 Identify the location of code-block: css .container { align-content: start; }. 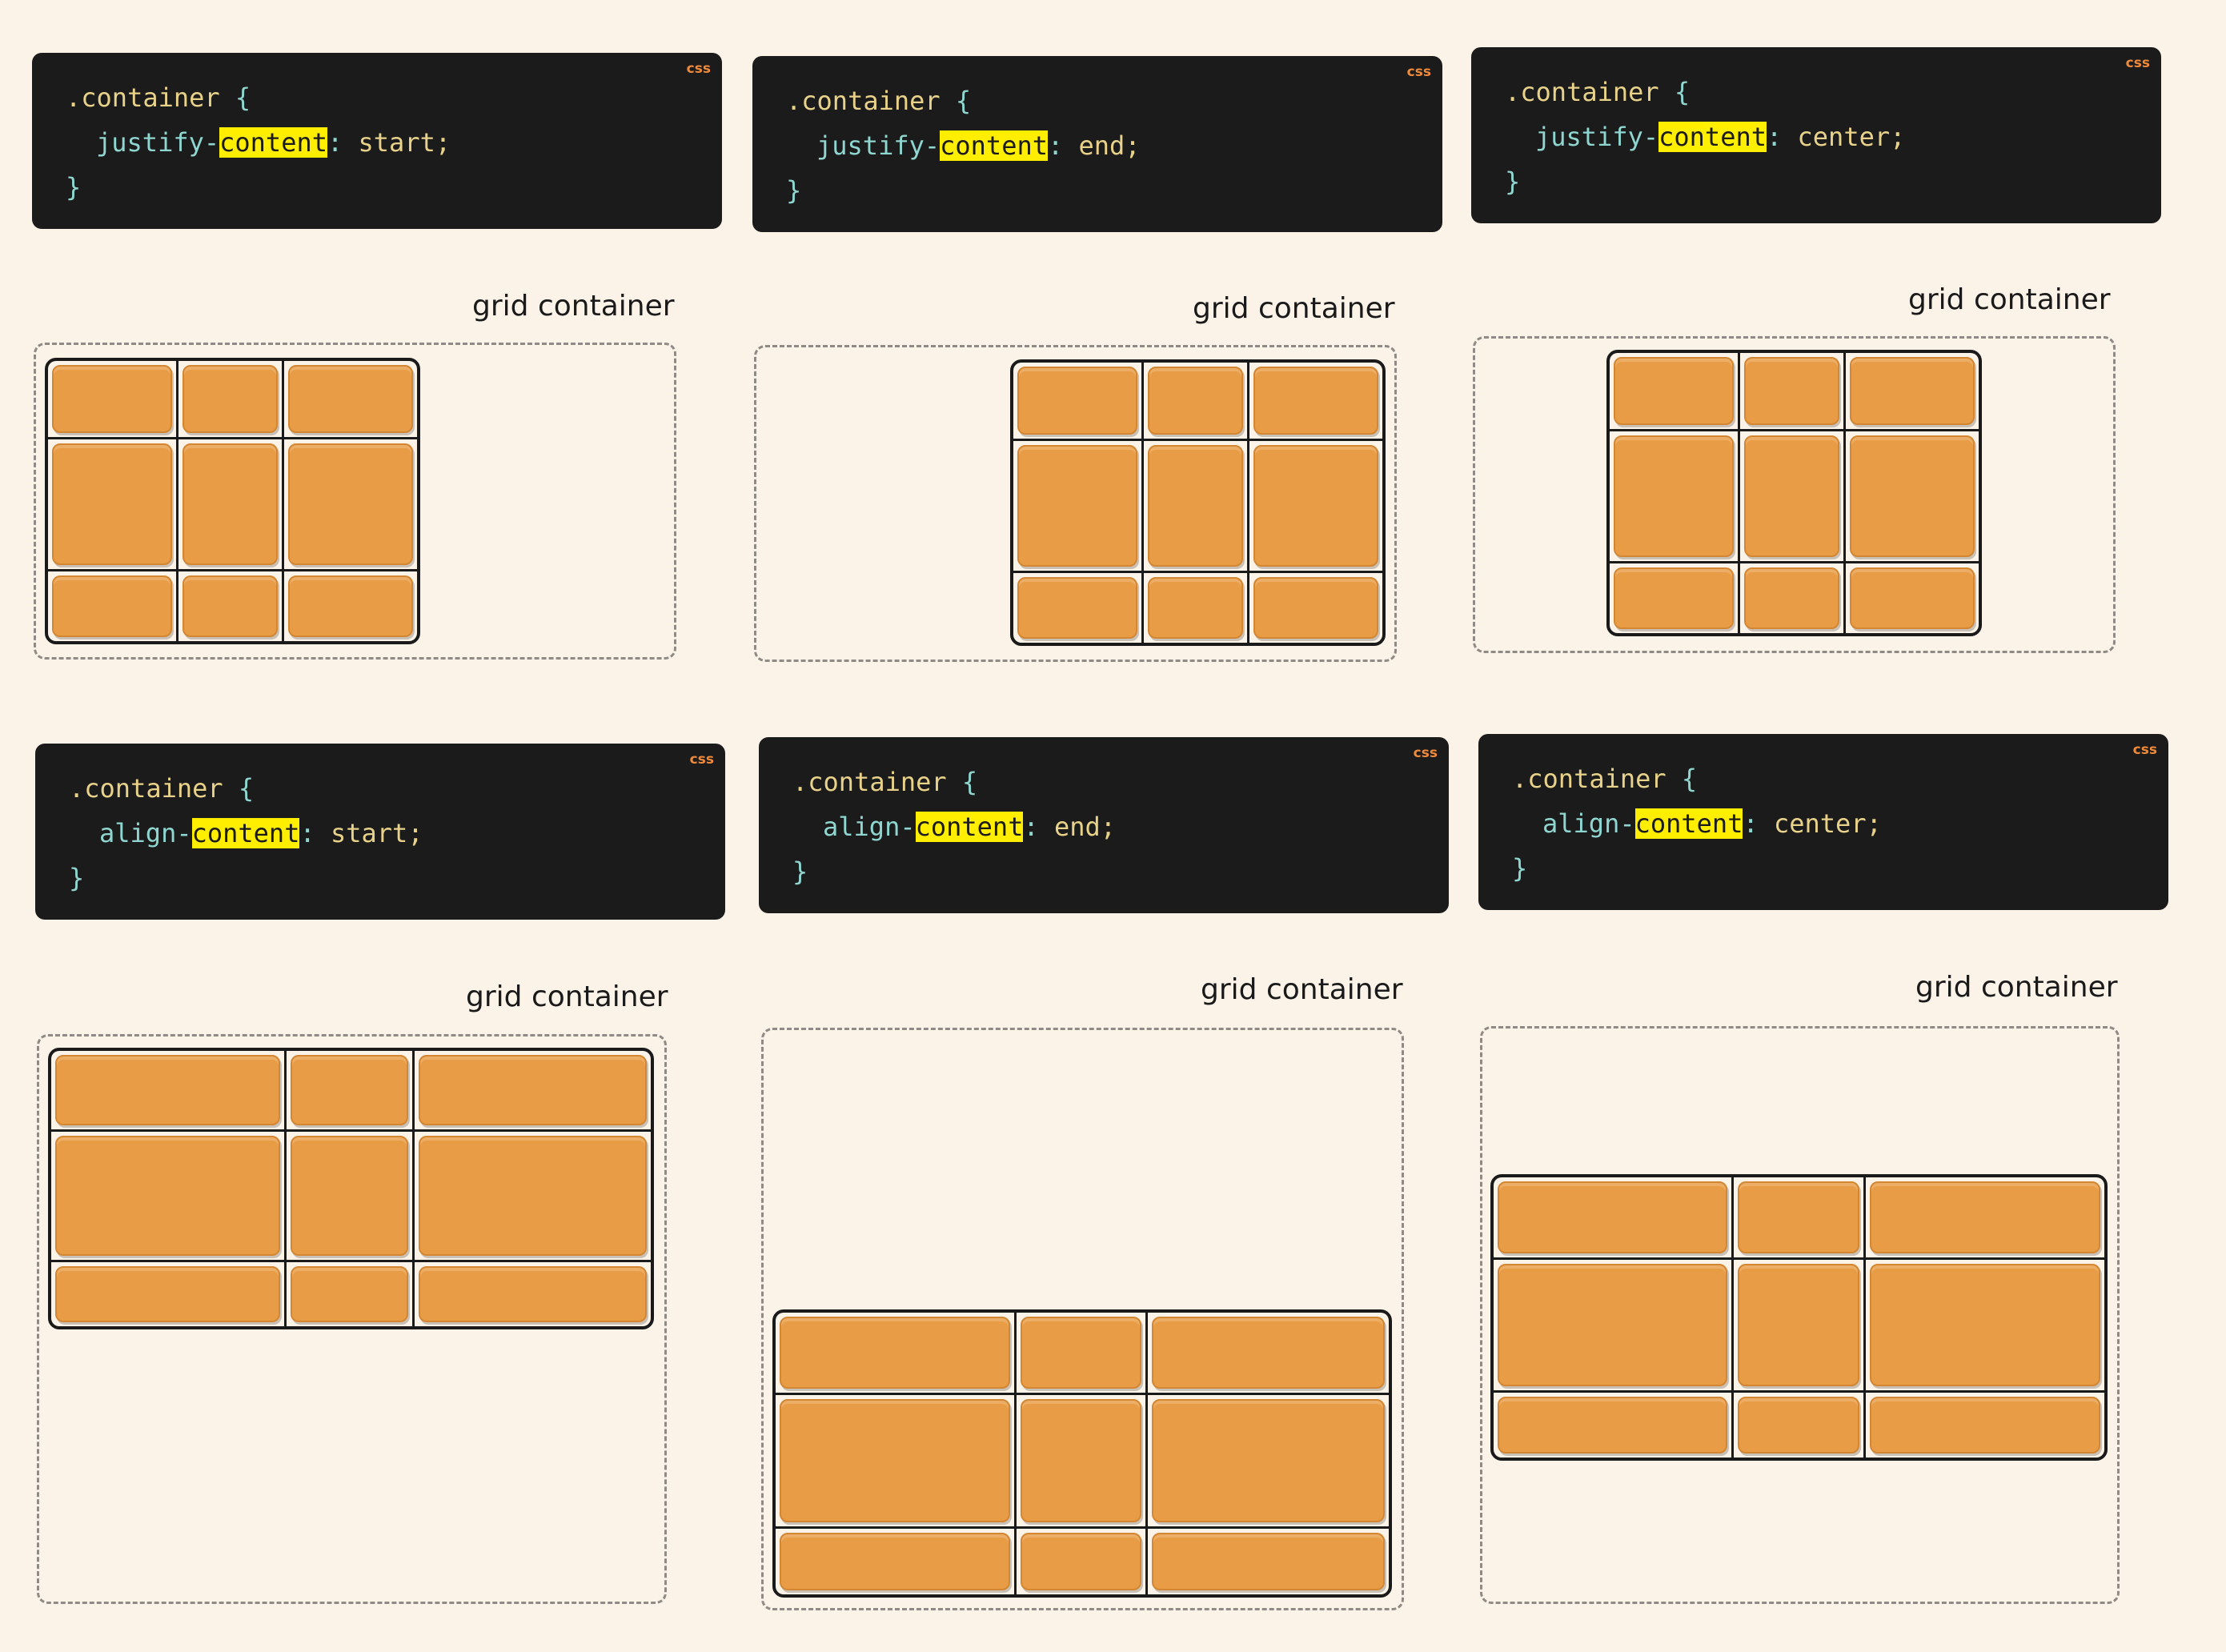
(380, 832).